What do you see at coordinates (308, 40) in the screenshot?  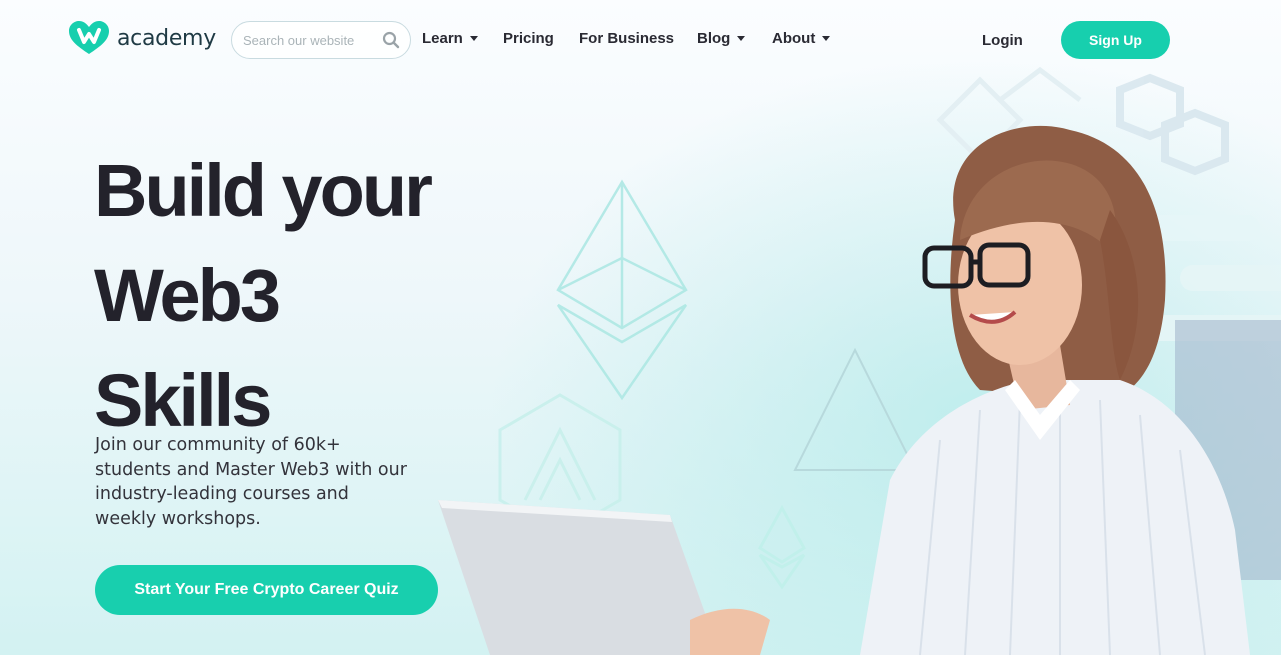 I see `search-input` at bounding box center [308, 40].